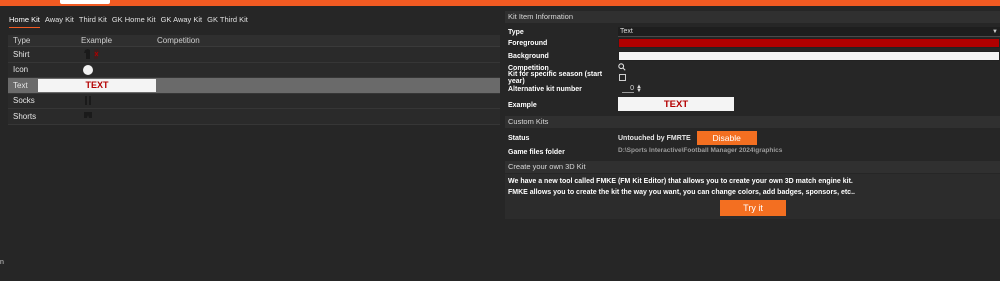 The image size is (1000, 281). What do you see at coordinates (676, 104) in the screenshot?
I see `example-preview: TEXT` at bounding box center [676, 104].